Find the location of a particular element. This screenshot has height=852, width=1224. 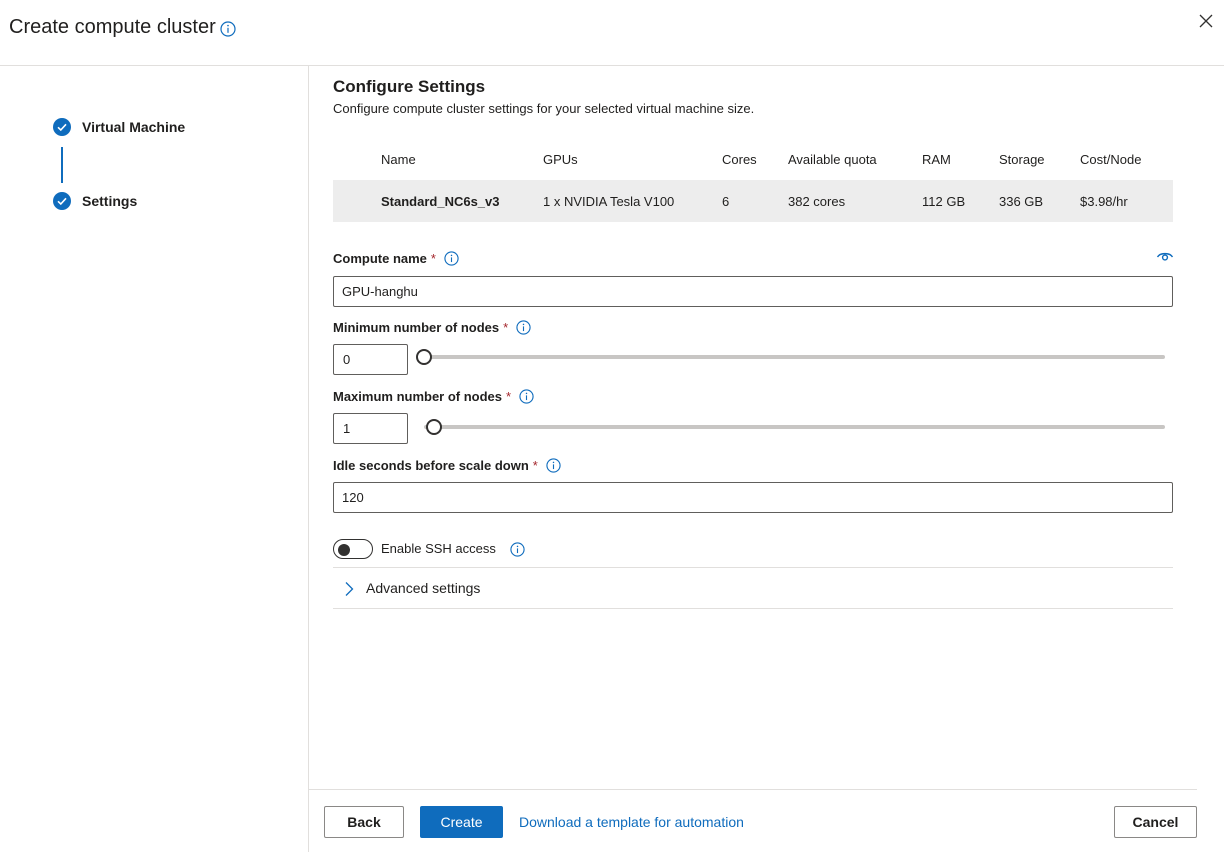

column-header: Name is located at coordinates (398, 159).